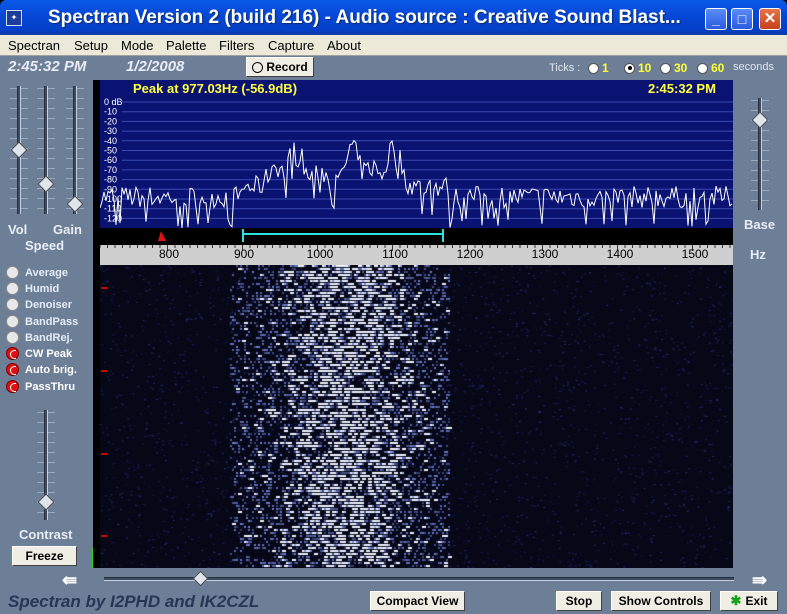  What do you see at coordinates (770, 19) in the screenshot?
I see `close-button: ✕` at bounding box center [770, 19].